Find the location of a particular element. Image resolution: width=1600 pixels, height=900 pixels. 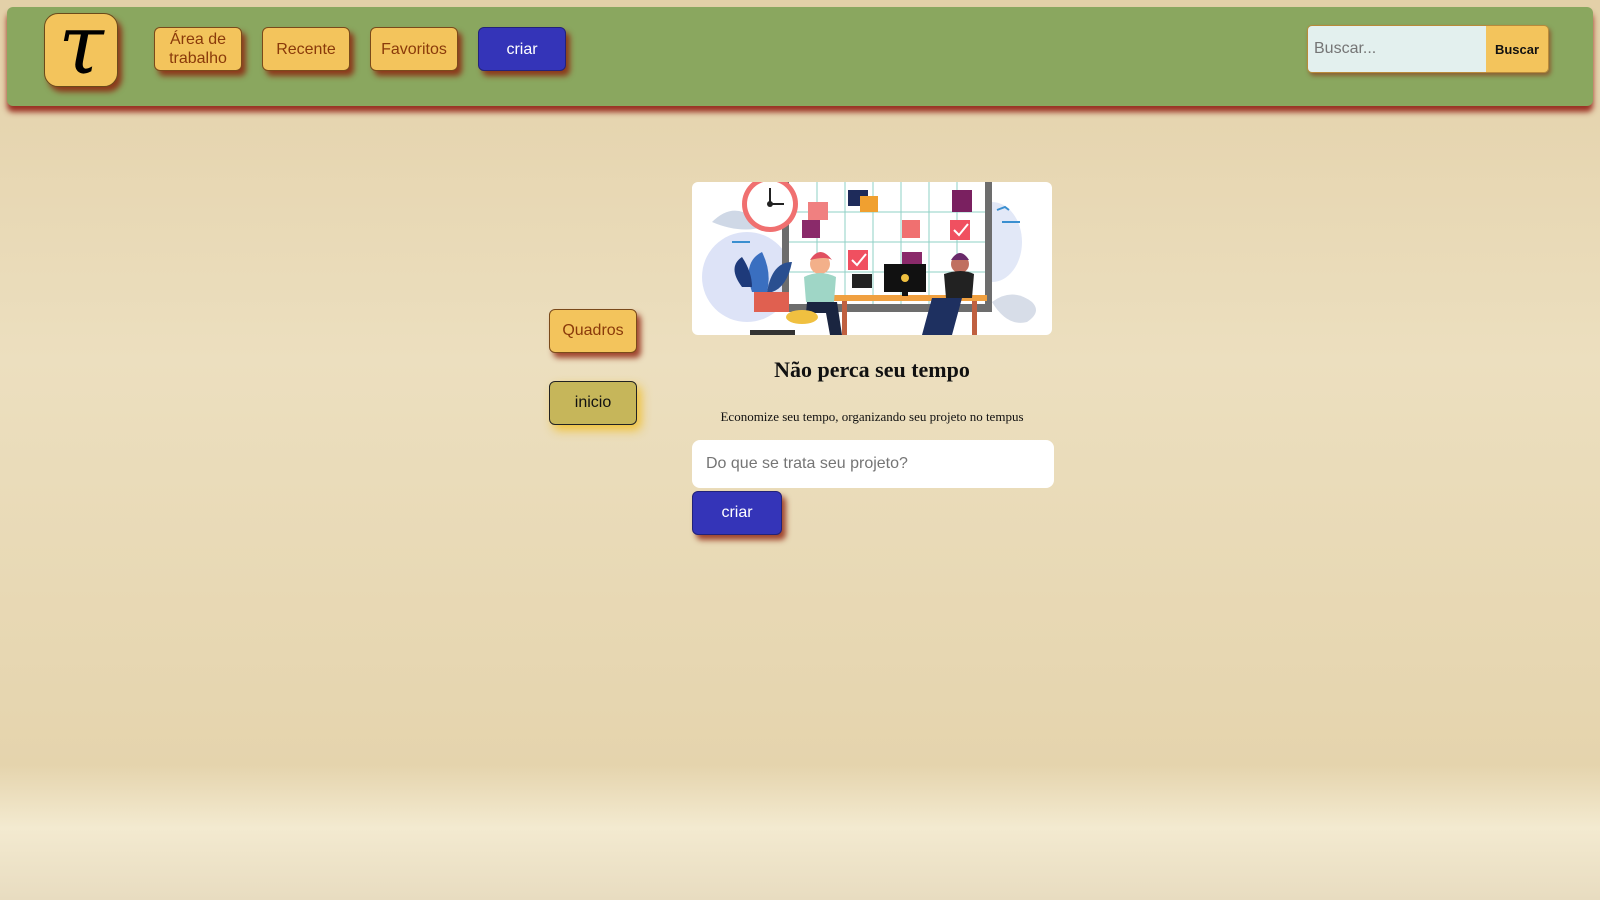

sidebar-item-quadros: Quadros is located at coordinates (593, 331).